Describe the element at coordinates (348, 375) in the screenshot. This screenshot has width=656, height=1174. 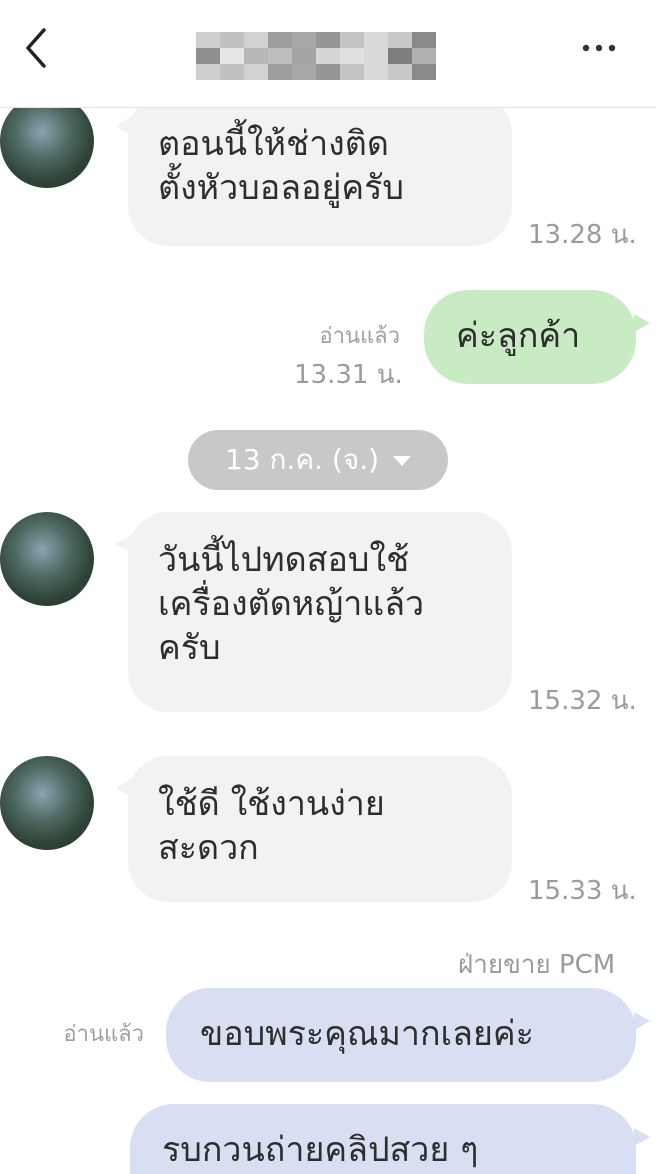
I see `message-time: 13.31 น.` at that location.